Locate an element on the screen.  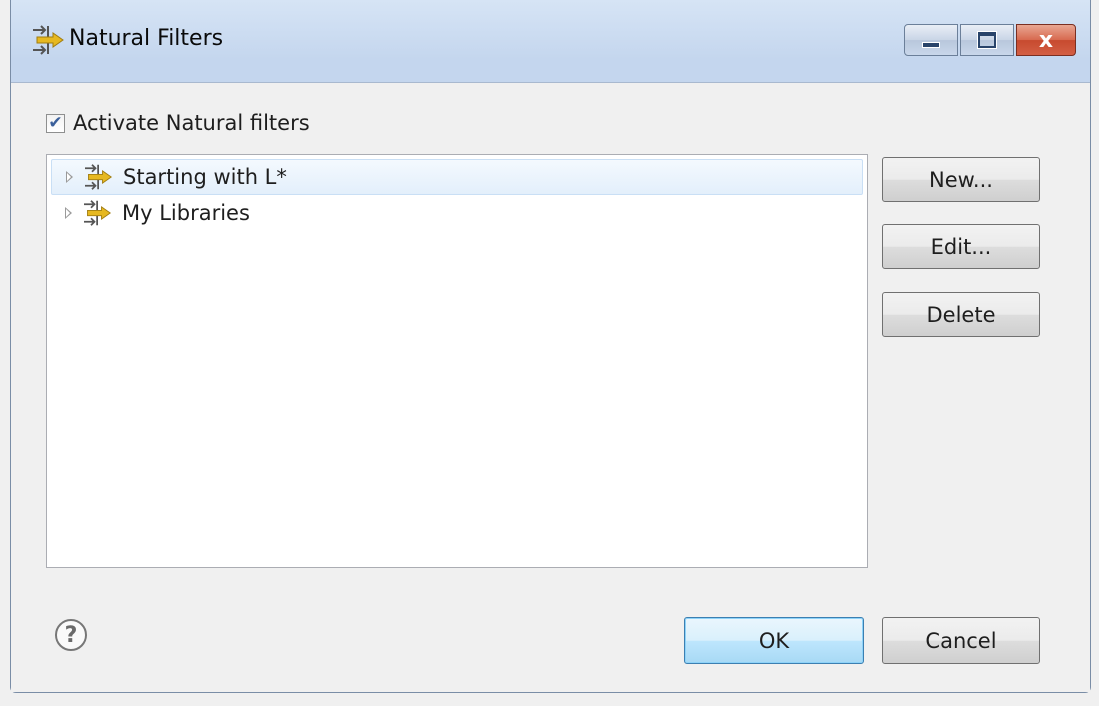
ok-button: OK is located at coordinates (774, 640).